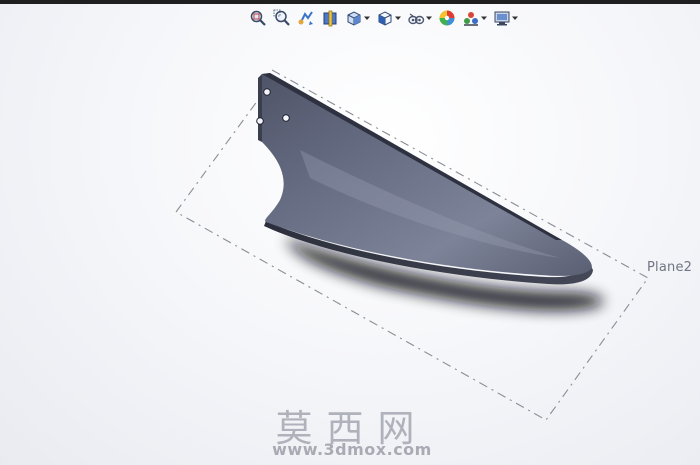 The width and height of the screenshot is (700, 465). What do you see at coordinates (669, 267) in the screenshot?
I see `plane2-label: Plane2` at bounding box center [669, 267].